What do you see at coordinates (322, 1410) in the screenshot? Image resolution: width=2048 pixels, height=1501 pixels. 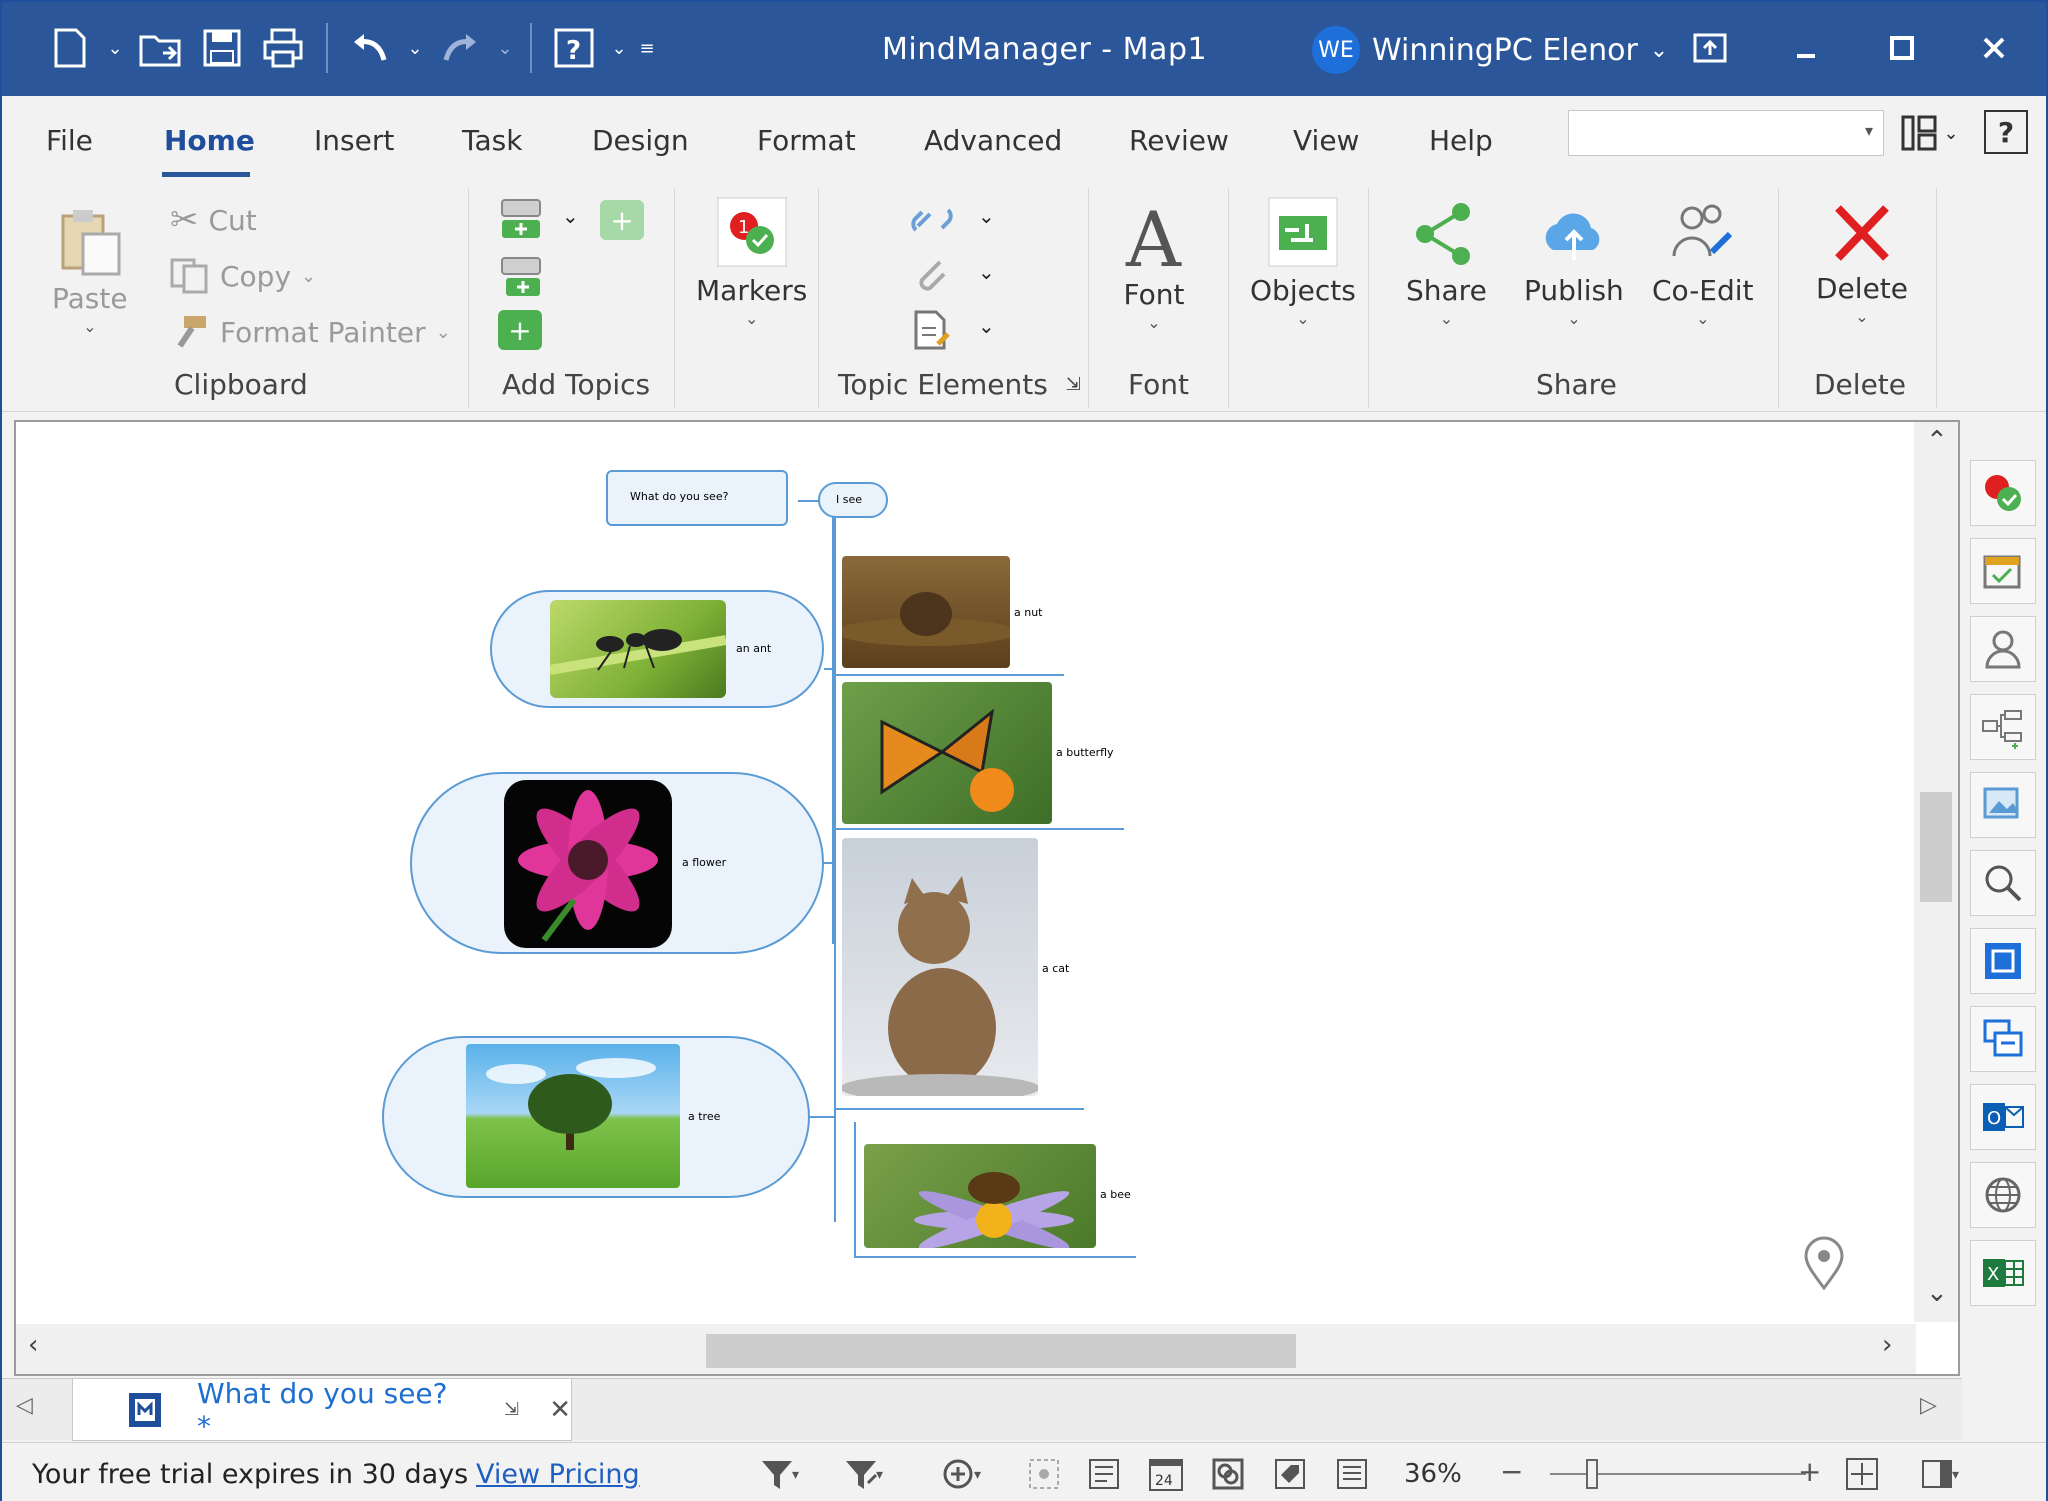 I see `document-tab: What do you see? * ⇲ ✕` at bounding box center [322, 1410].